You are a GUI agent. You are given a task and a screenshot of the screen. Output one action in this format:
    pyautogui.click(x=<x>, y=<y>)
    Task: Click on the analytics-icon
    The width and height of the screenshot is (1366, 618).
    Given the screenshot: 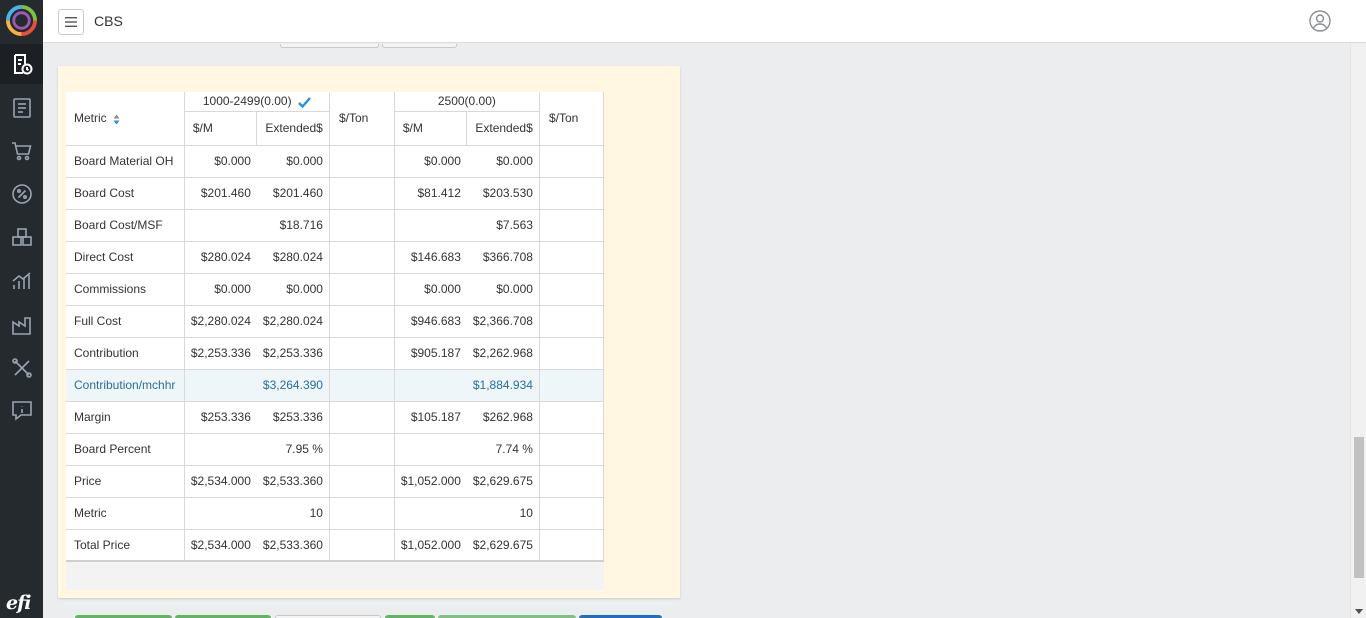 What is the action you would take?
    pyautogui.click(x=21, y=280)
    